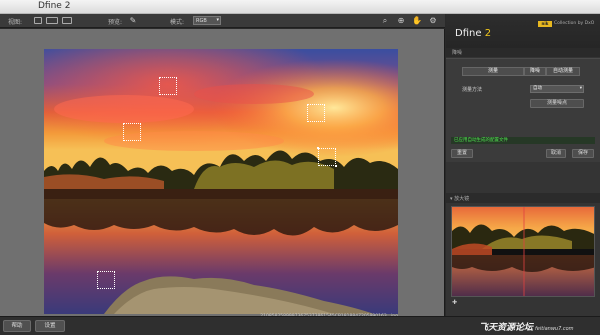  Describe the element at coordinates (38, 20) in the screenshot. I see `single-view-icon` at that location.